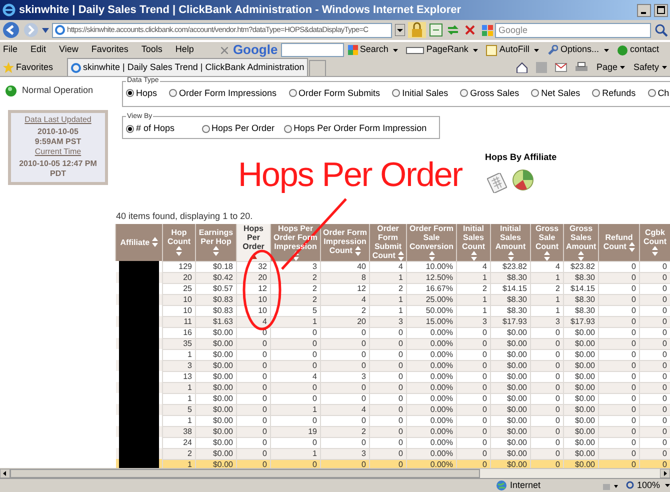 This screenshot has width=670, height=492. What do you see at coordinates (555, 93) in the screenshot?
I see `radio-option: Net Sales` at bounding box center [555, 93].